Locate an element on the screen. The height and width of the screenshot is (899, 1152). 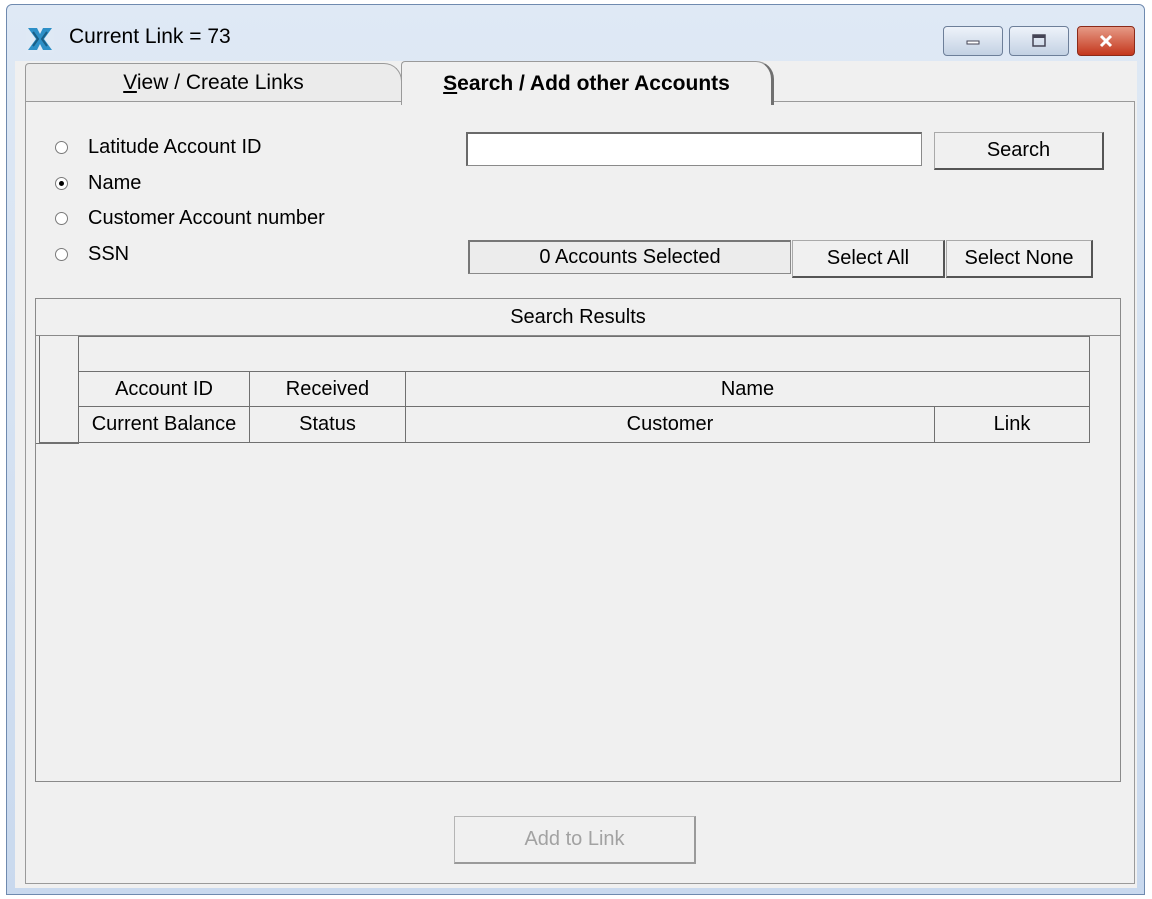
search-input is located at coordinates (694, 149).